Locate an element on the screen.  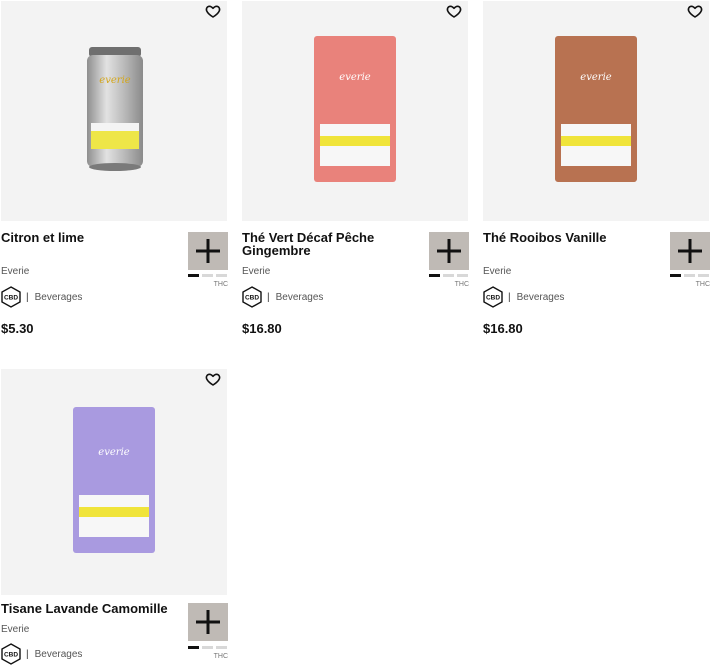
product-name: Tisane Lavande Camomille is located at coordinates (94, 608).